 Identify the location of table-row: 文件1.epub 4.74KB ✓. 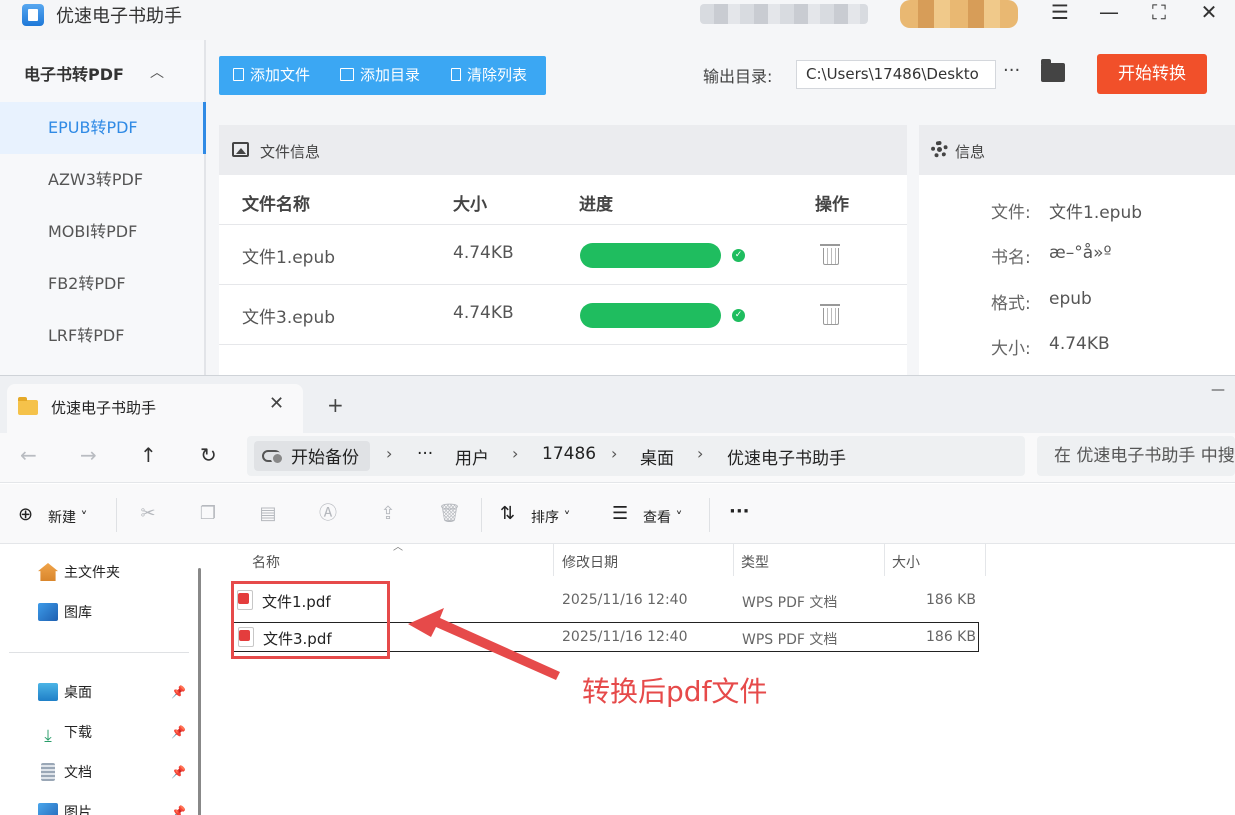
(563, 254).